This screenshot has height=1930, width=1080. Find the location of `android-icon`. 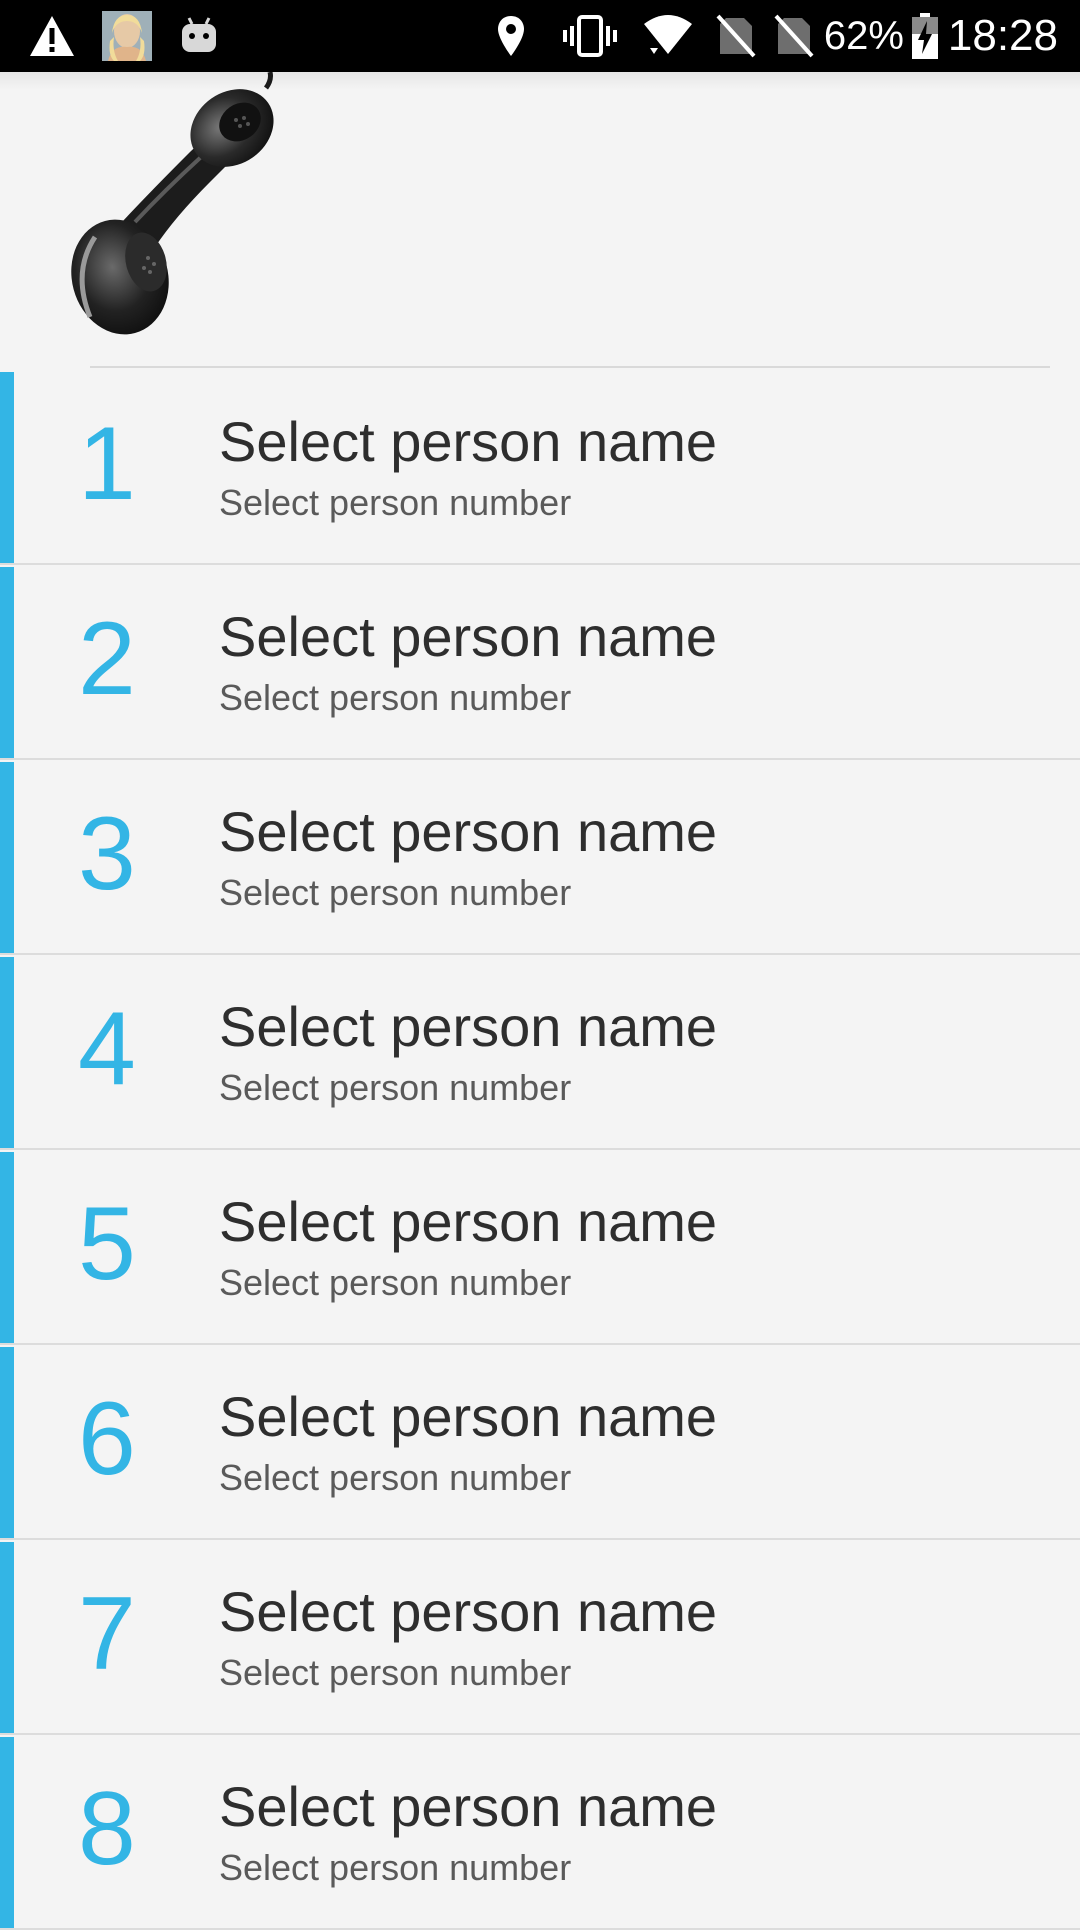

android-icon is located at coordinates (199, 36).